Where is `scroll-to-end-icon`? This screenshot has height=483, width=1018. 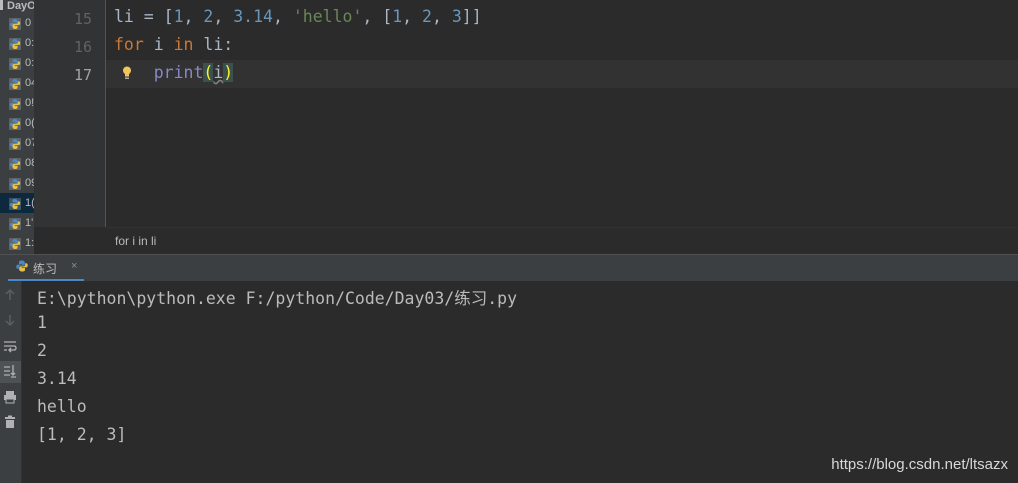 scroll-to-end-icon is located at coordinates (10, 372).